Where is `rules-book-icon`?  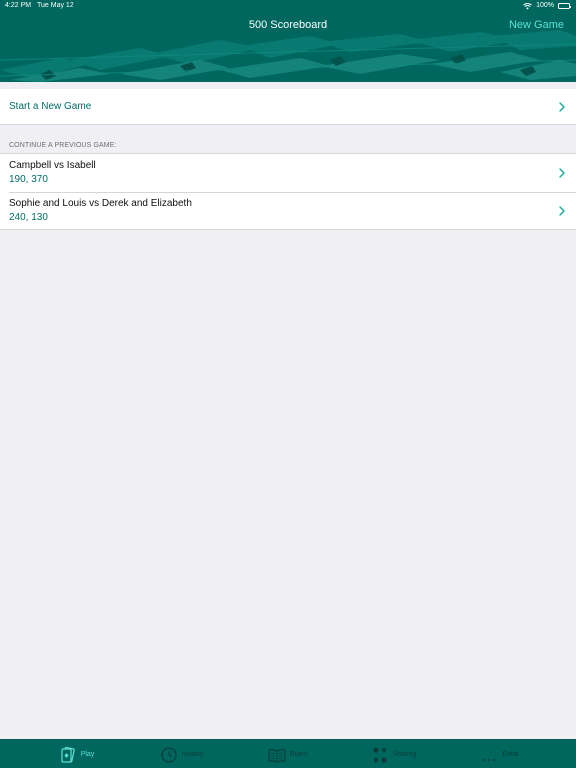 rules-book-icon is located at coordinates (276, 755).